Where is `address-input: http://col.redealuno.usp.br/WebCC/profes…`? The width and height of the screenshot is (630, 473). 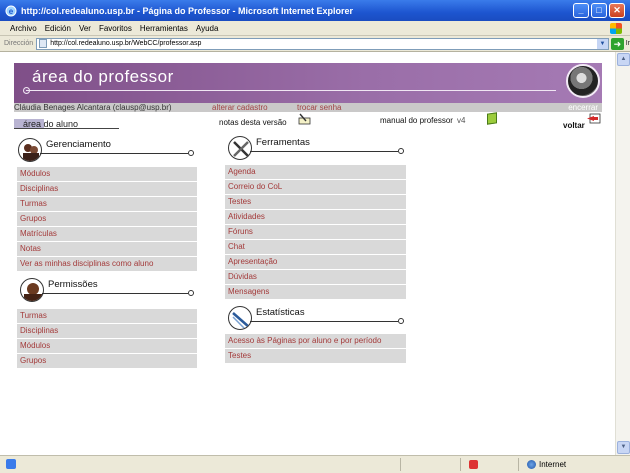 address-input: http://col.redealuno.usp.br/WebCC/profes… is located at coordinates (322, 43).